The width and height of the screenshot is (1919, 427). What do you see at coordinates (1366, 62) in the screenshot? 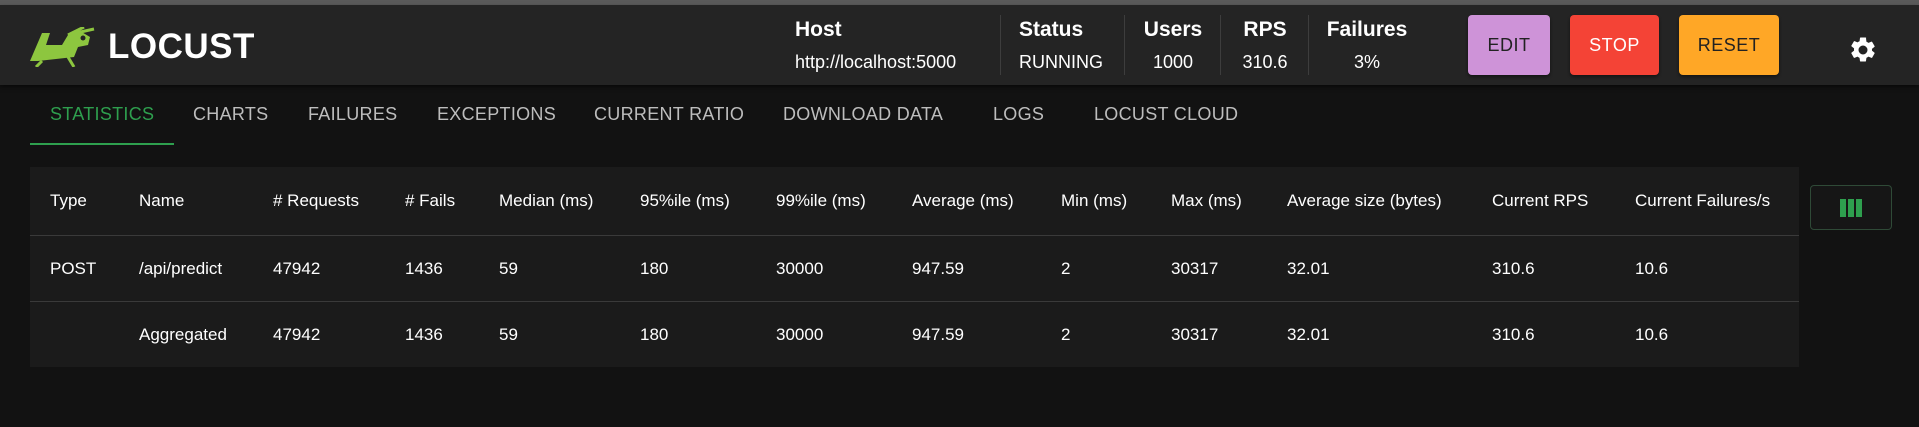
I see `failures-value: 3%` at bounding box center [1366, 62].